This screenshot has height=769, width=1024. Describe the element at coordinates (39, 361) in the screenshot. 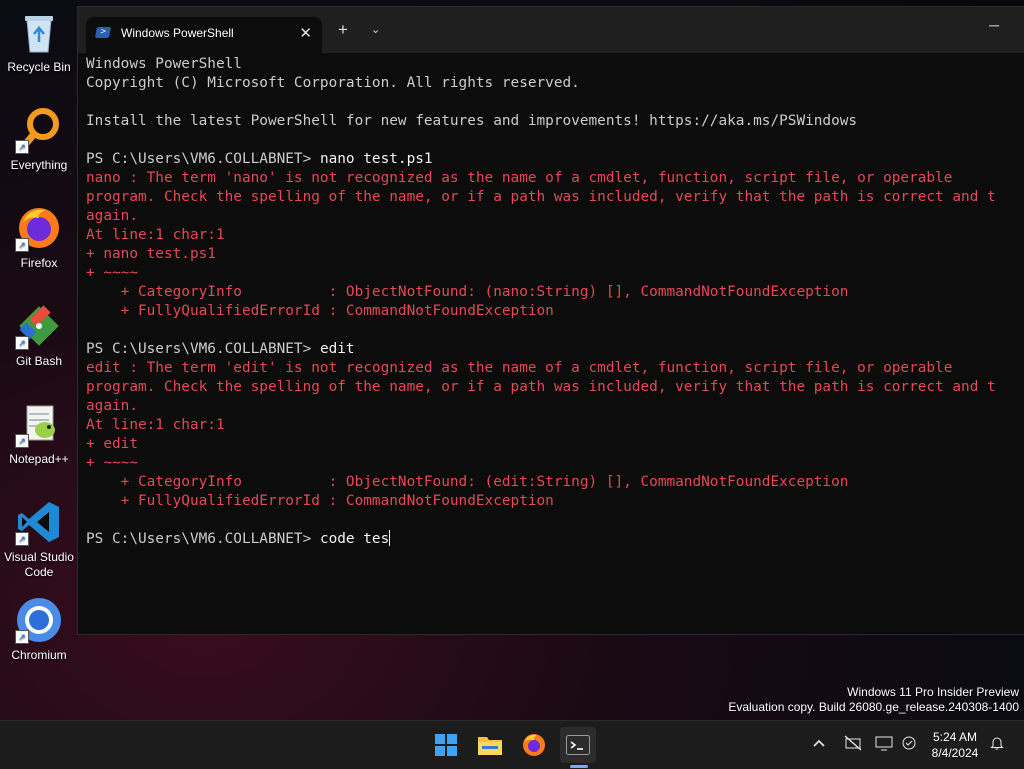

I see `desktop-icon-label: Git Bash` at that location.